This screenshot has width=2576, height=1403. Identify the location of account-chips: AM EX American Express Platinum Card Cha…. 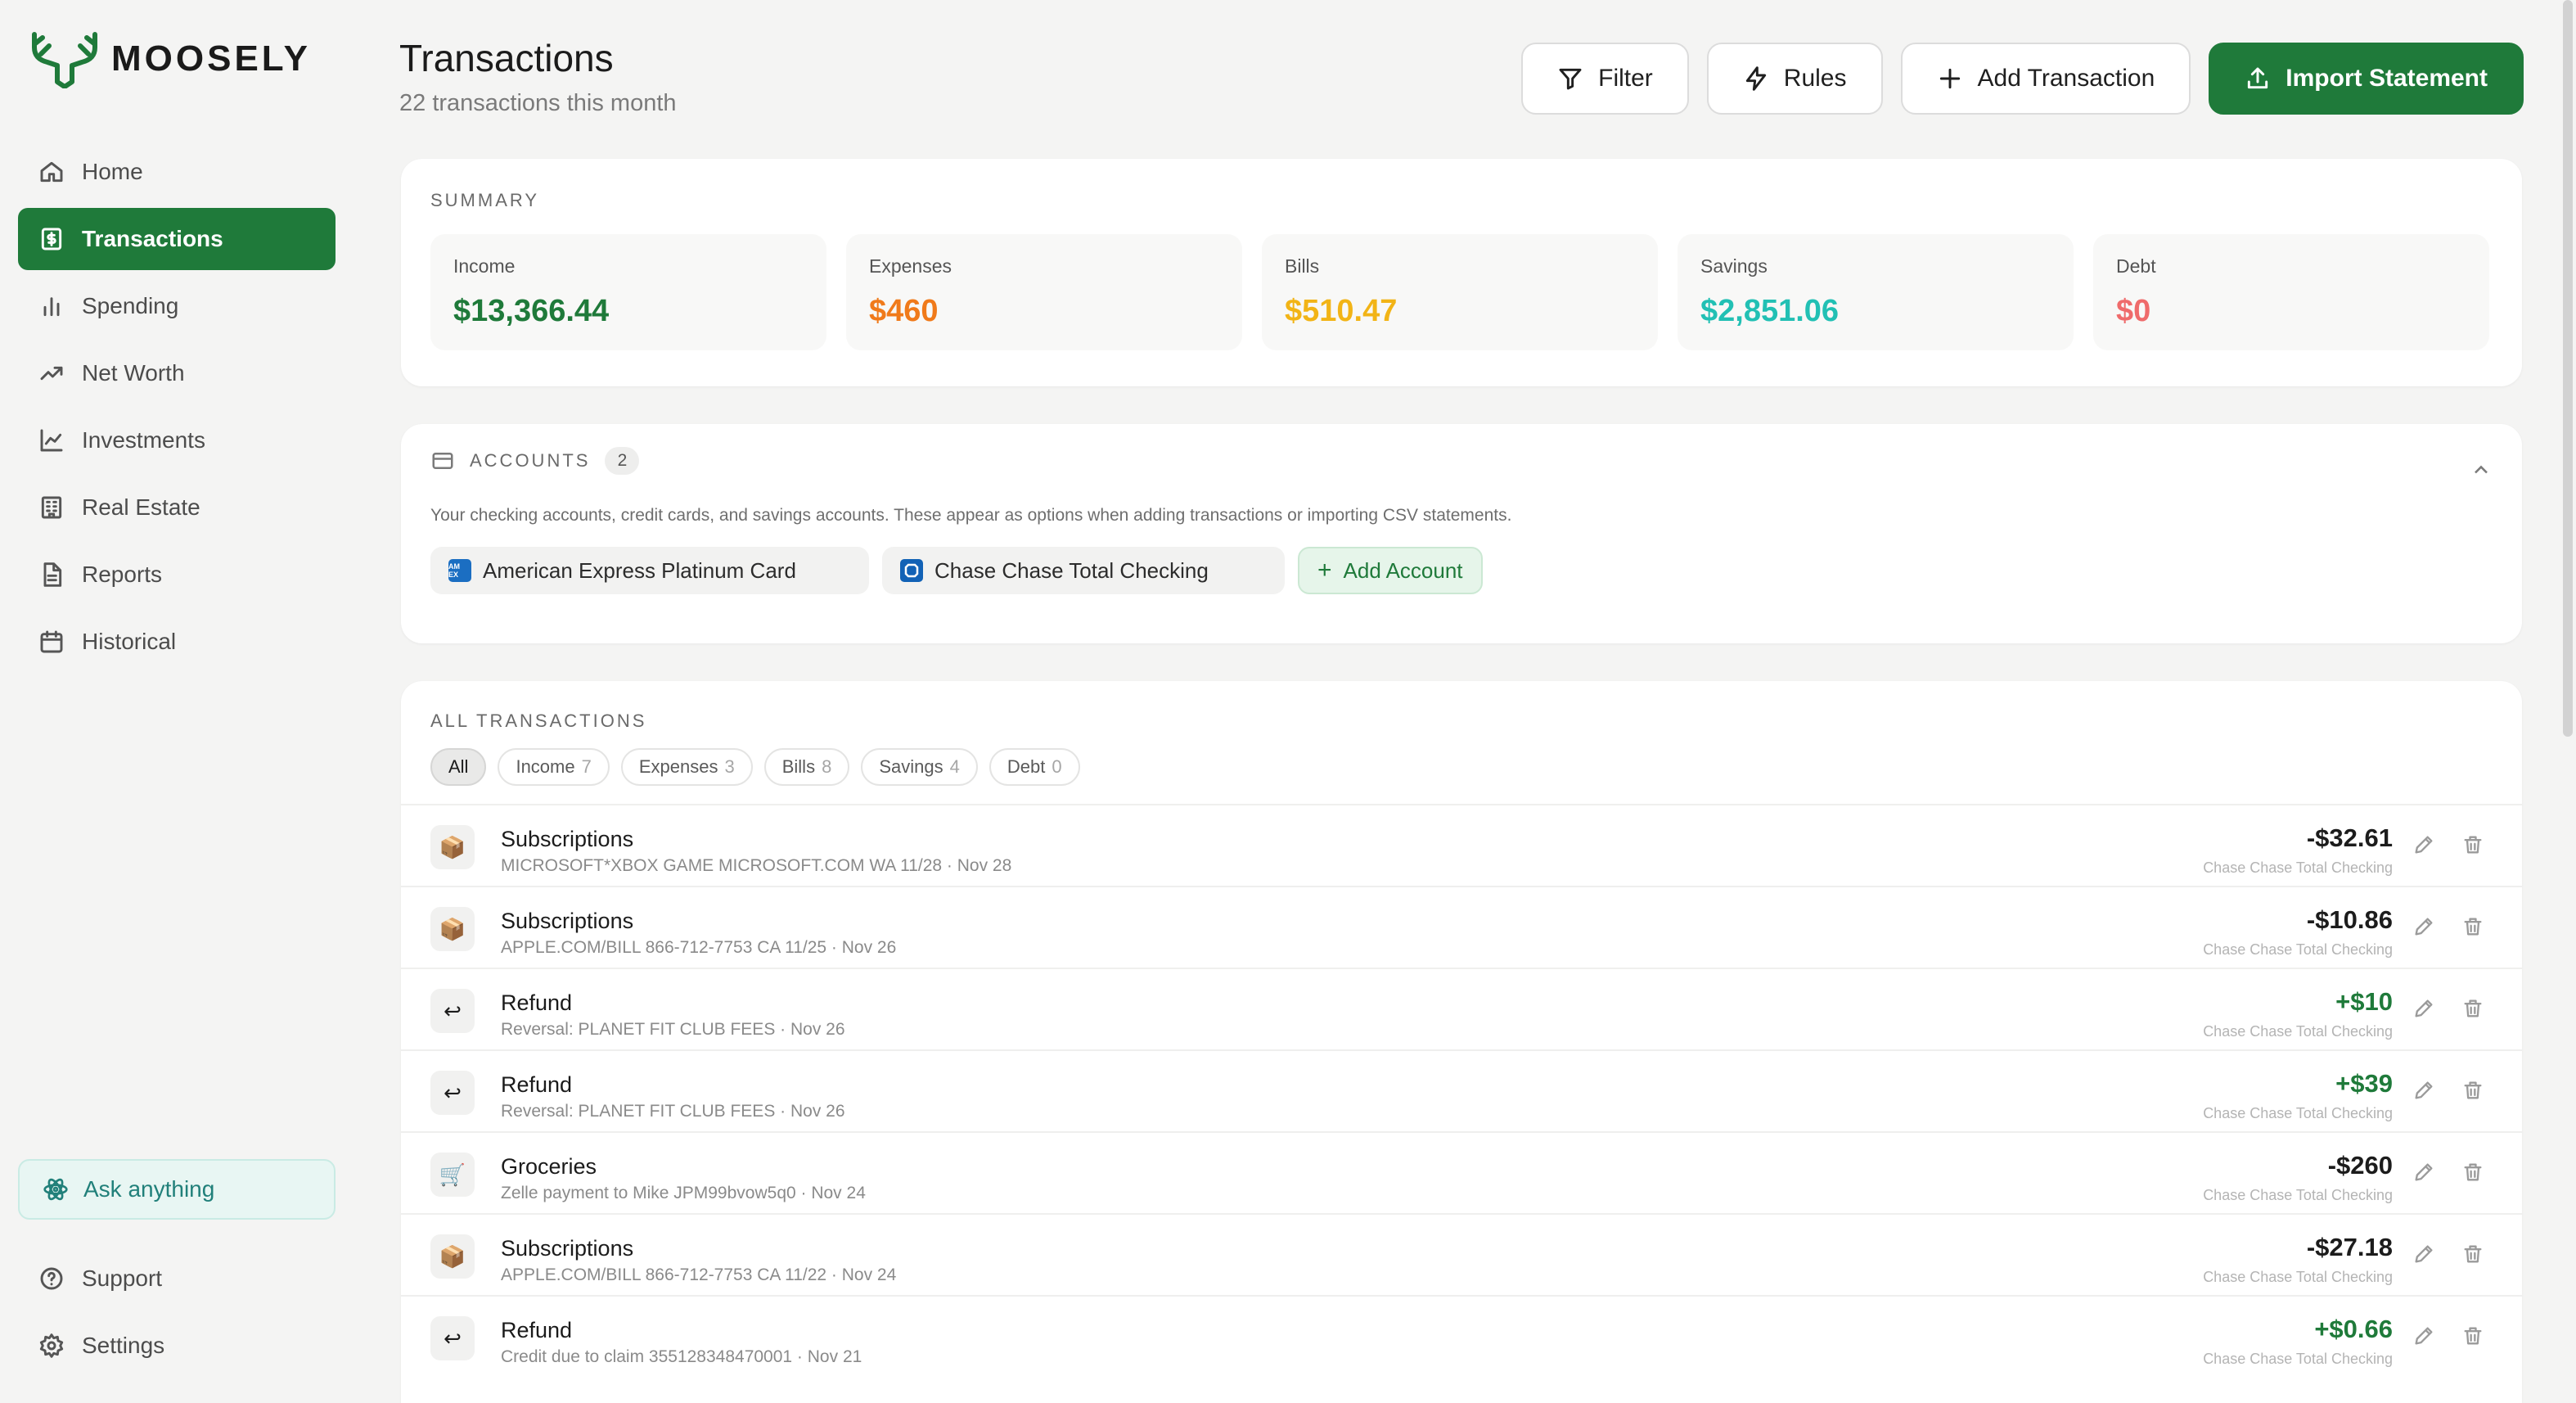
(956, 570).